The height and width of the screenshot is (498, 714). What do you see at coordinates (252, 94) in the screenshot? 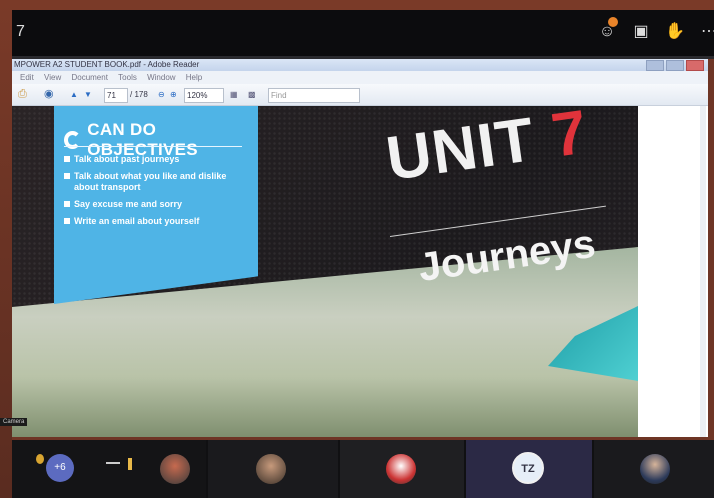
I see `fit-width-icon: ▩` at bounding box center [252, 94].